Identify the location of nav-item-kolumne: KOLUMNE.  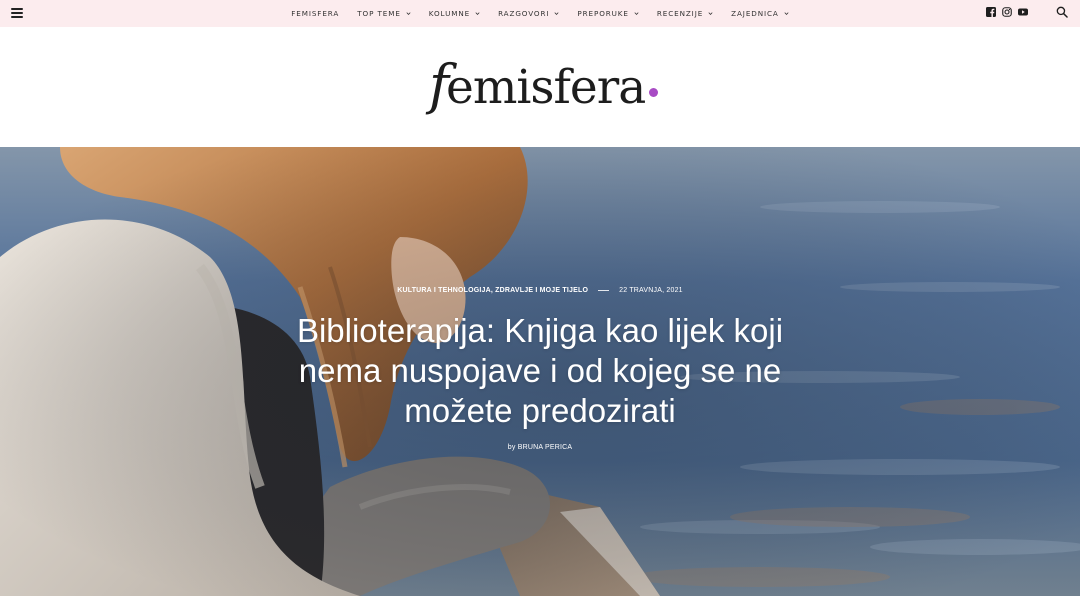
(454, 13).